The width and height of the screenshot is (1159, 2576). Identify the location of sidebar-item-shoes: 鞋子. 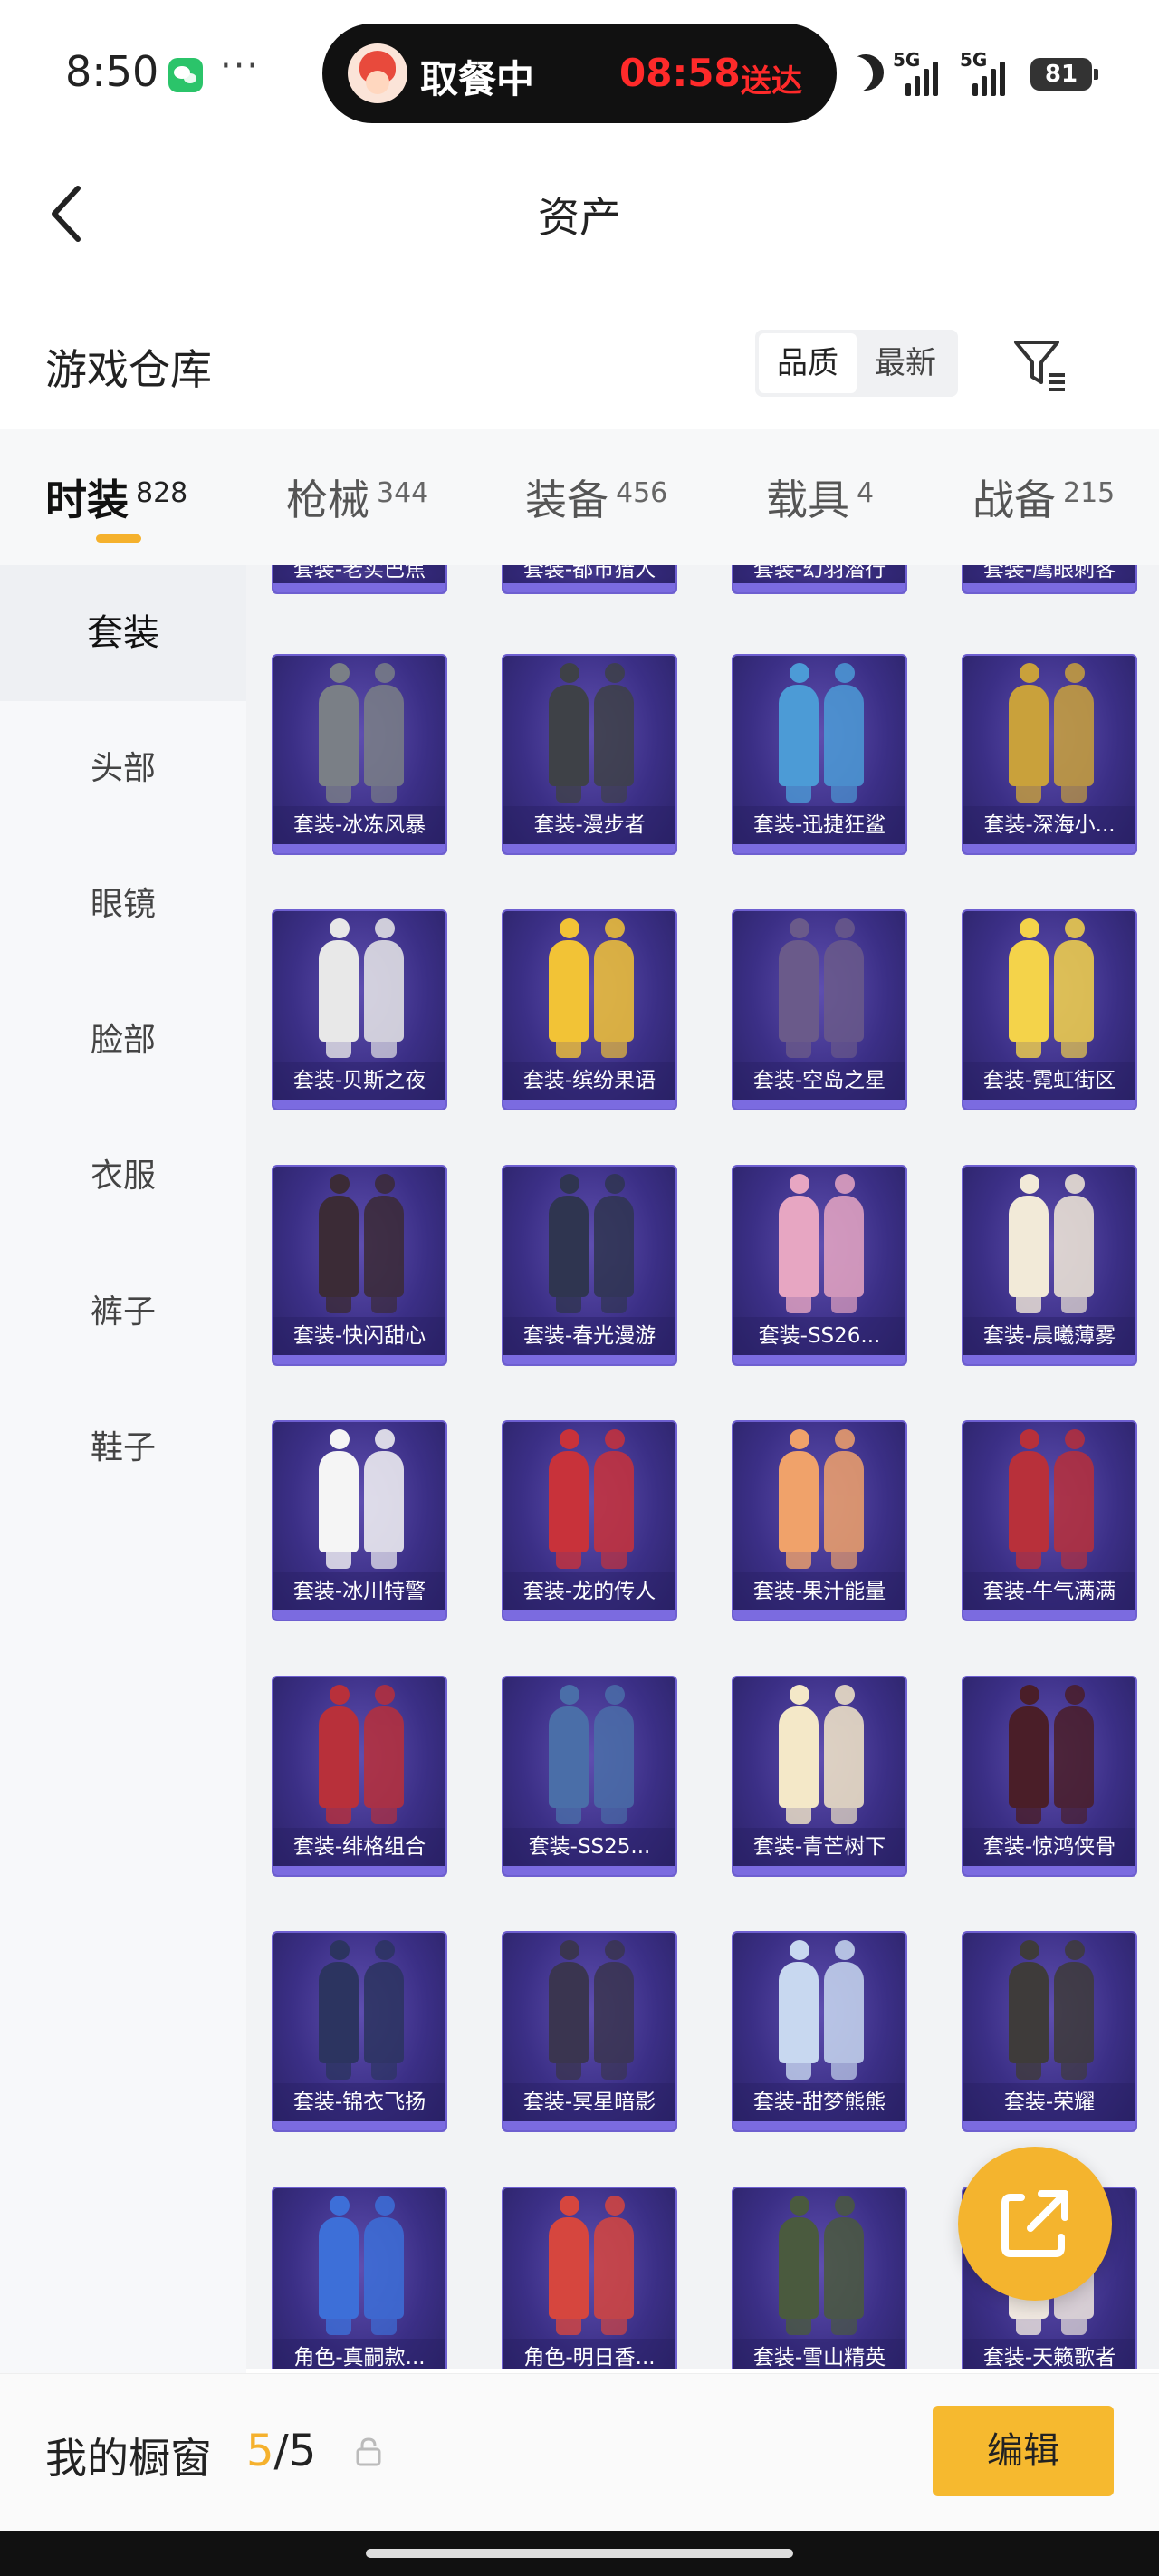
(123, 1448).